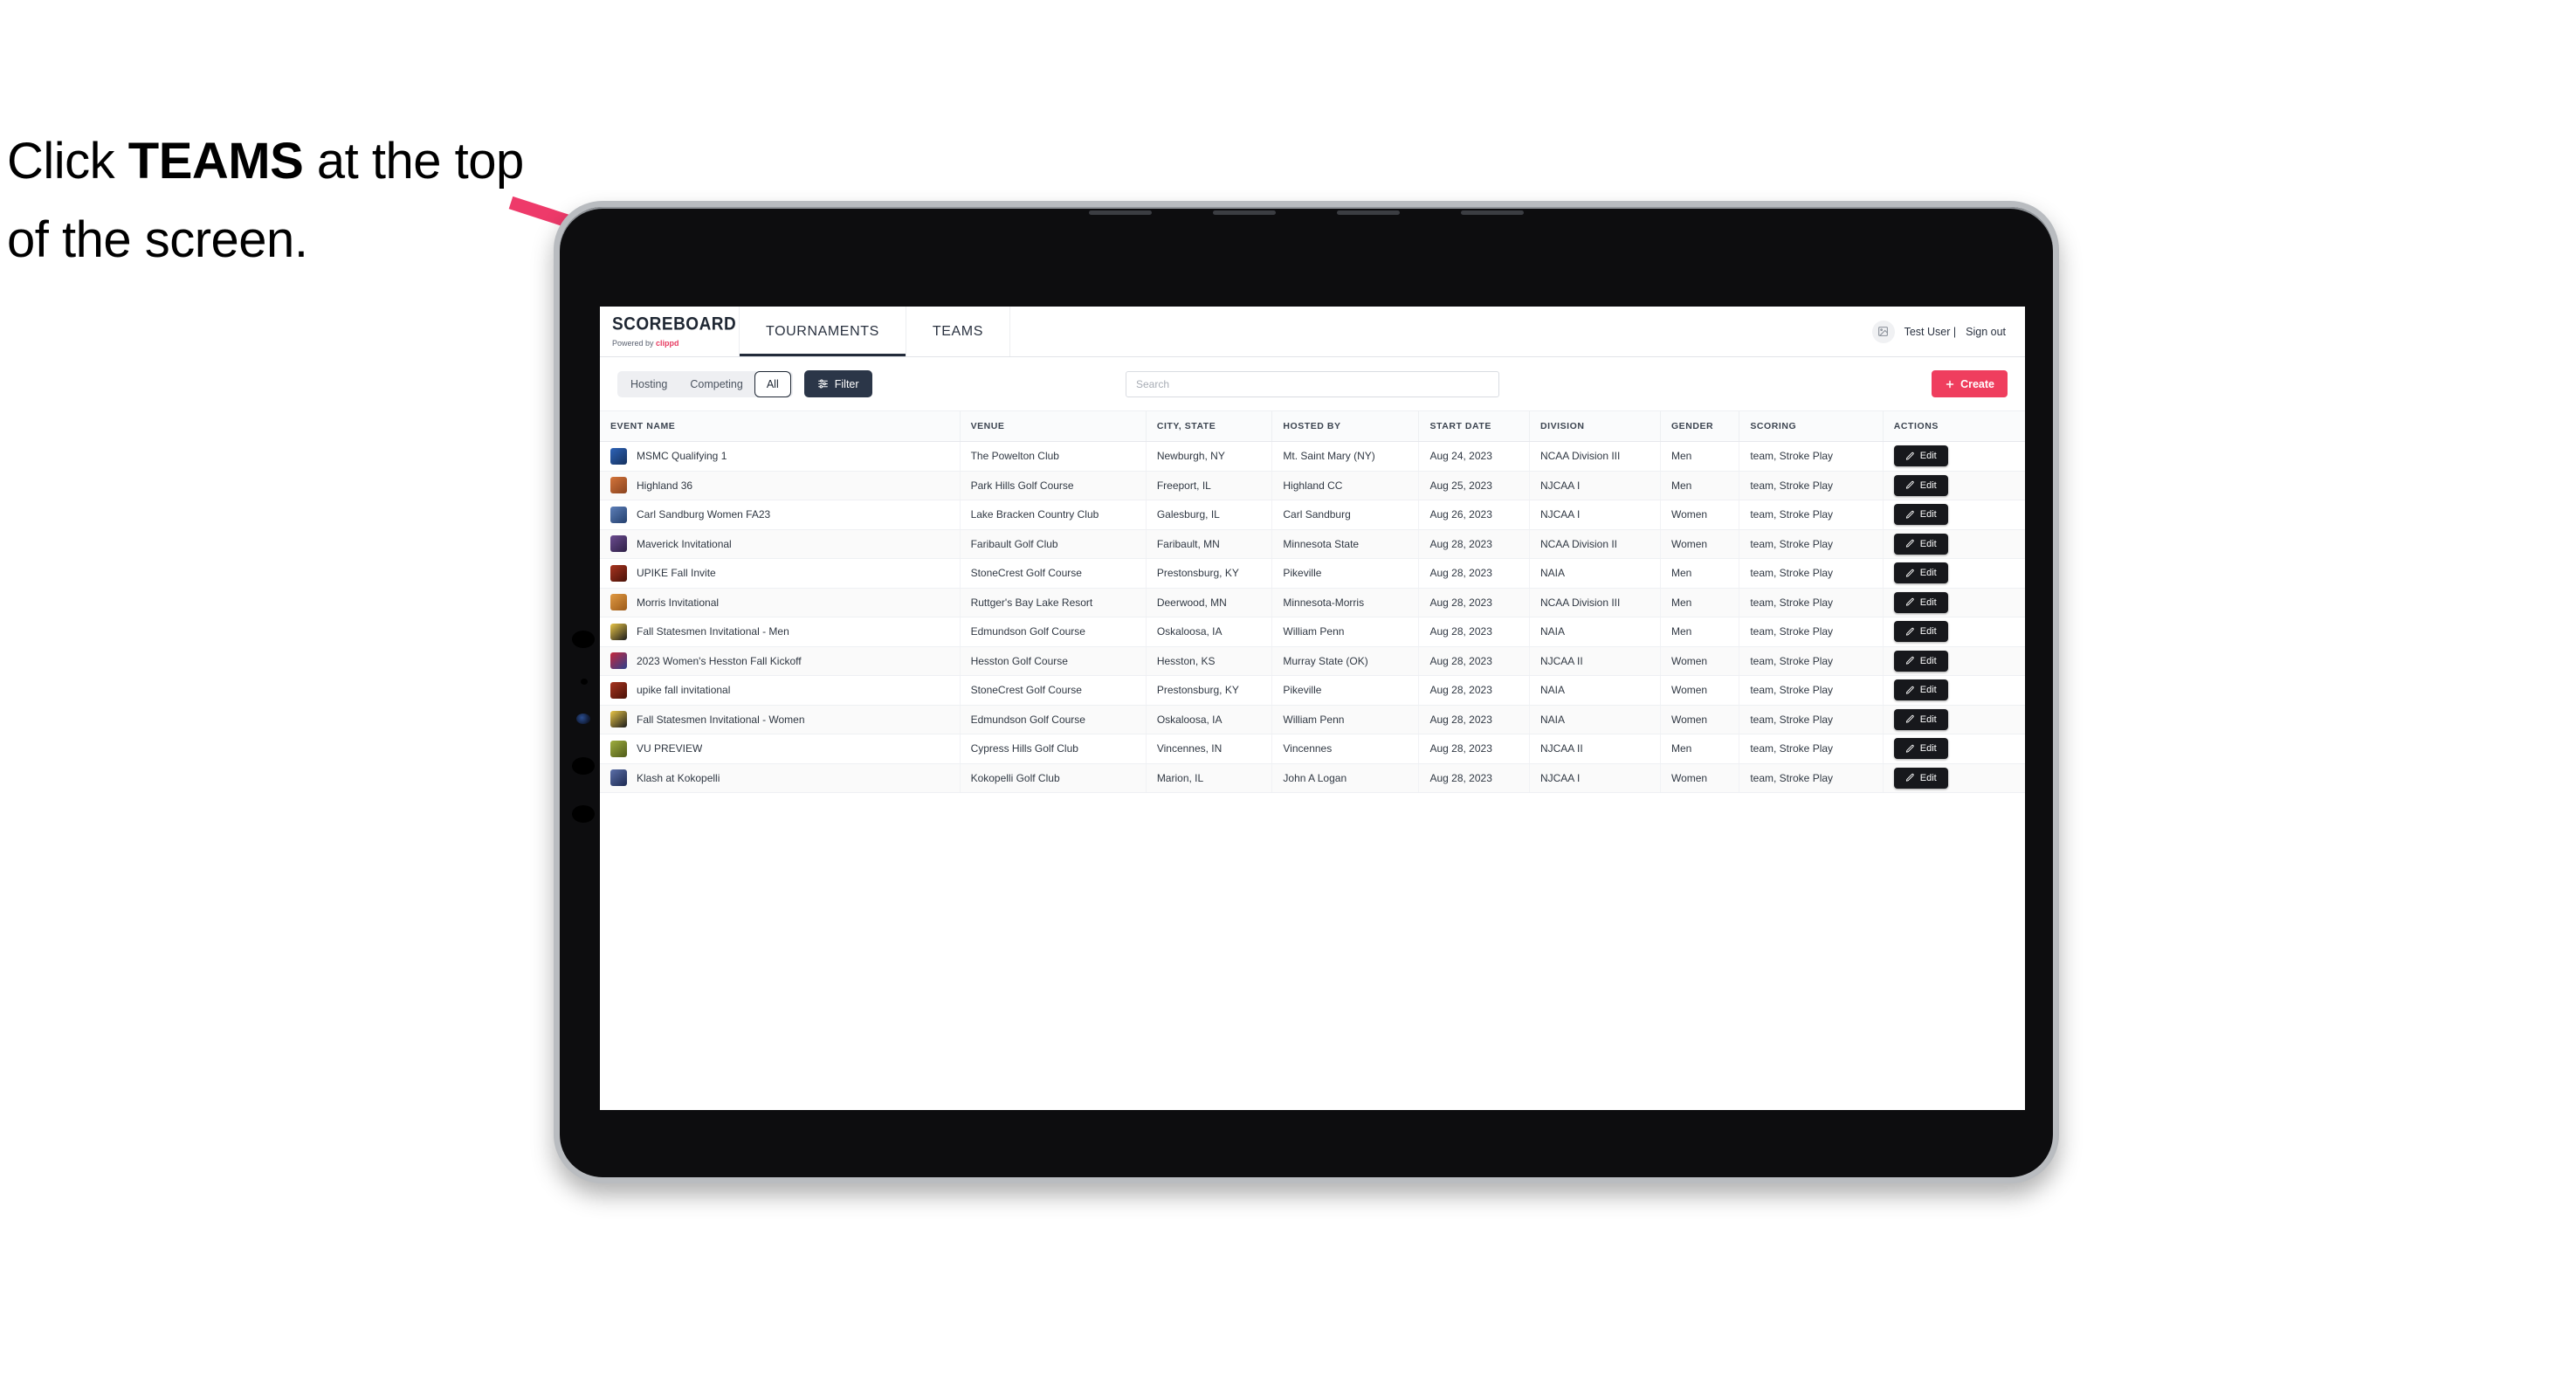 This screenshot has height=1386, width=2576. What do you see at coordinates (1345, 426) in the screenshot?
I see `column-header-hosted-by: HOSTED BY` at bounding box center [1345, 426].